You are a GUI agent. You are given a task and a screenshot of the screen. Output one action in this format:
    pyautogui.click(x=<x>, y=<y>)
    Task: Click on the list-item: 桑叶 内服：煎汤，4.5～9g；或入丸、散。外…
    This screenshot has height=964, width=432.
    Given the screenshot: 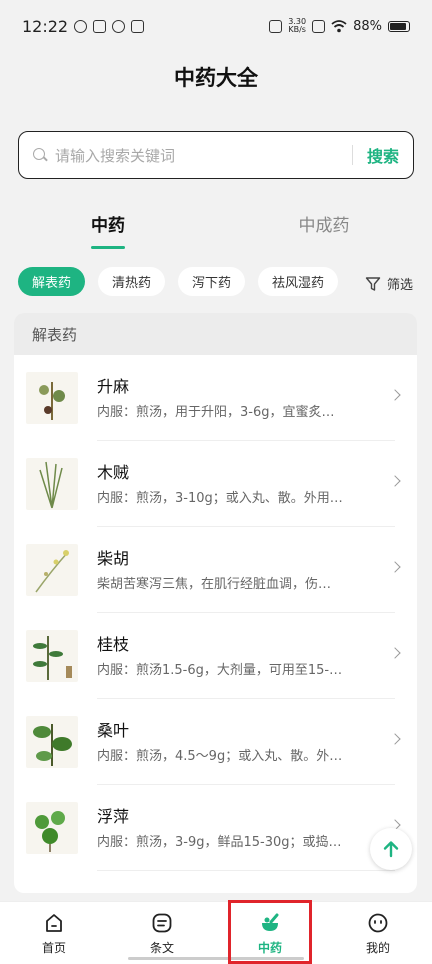 What is the action you would take?
    pyautogui.click(x=215, y=742)
    